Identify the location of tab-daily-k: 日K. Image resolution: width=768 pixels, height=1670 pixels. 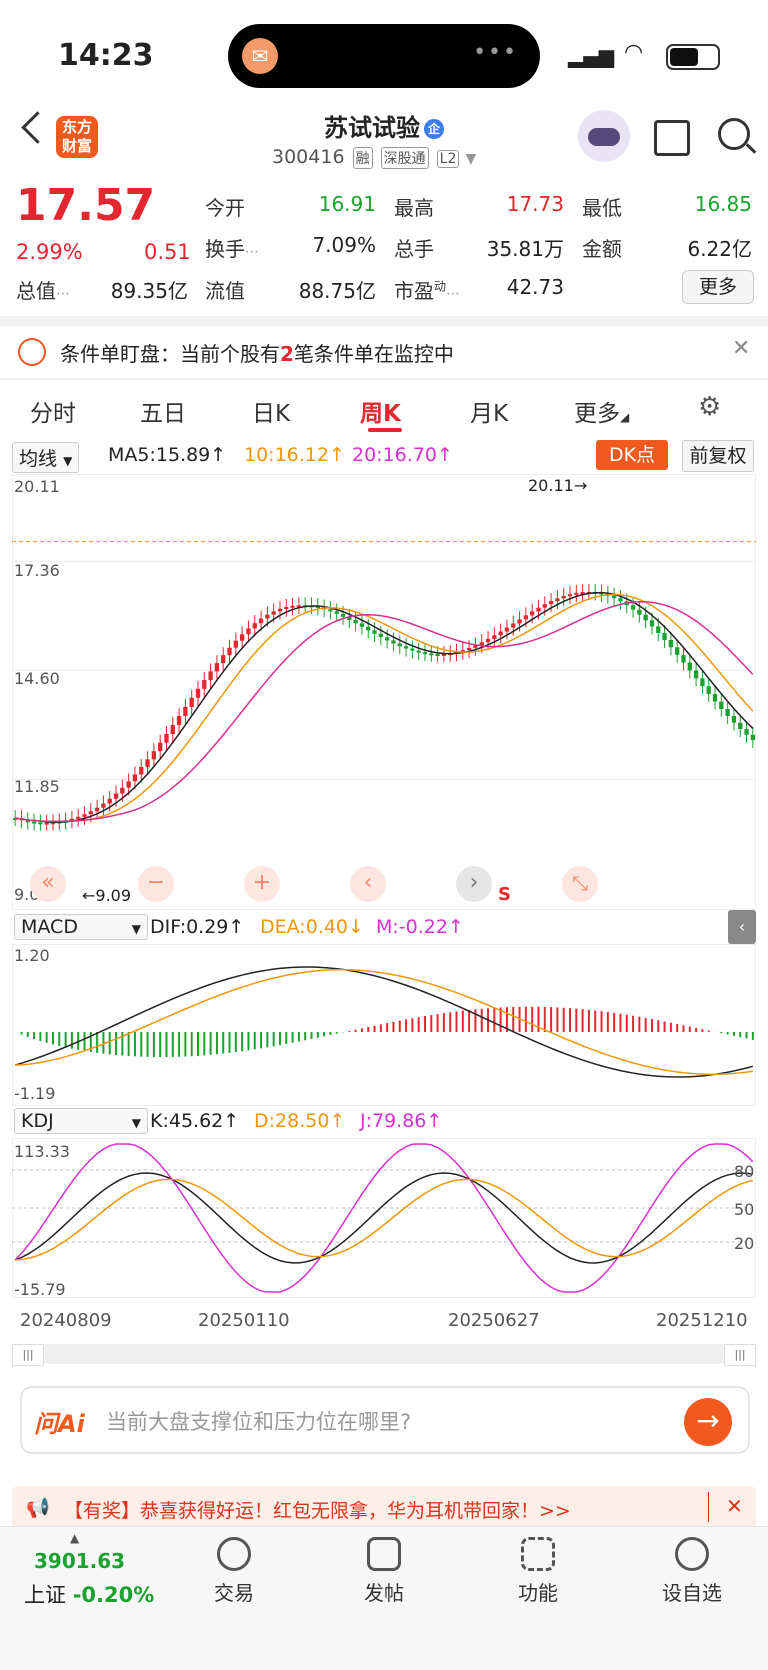
(271, 411).